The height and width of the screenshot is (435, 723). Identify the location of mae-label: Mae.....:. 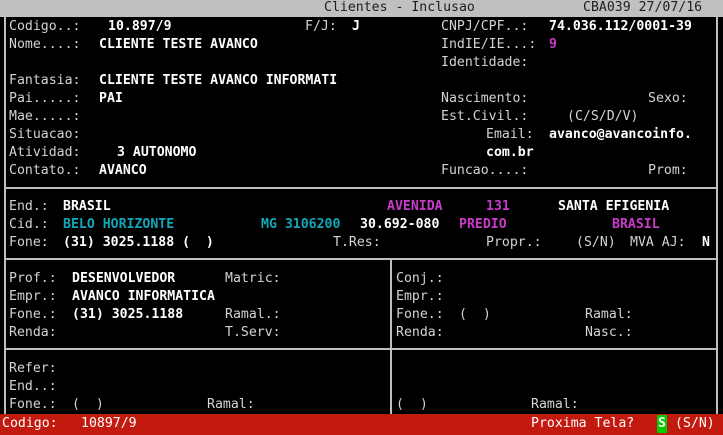
(45, 116).